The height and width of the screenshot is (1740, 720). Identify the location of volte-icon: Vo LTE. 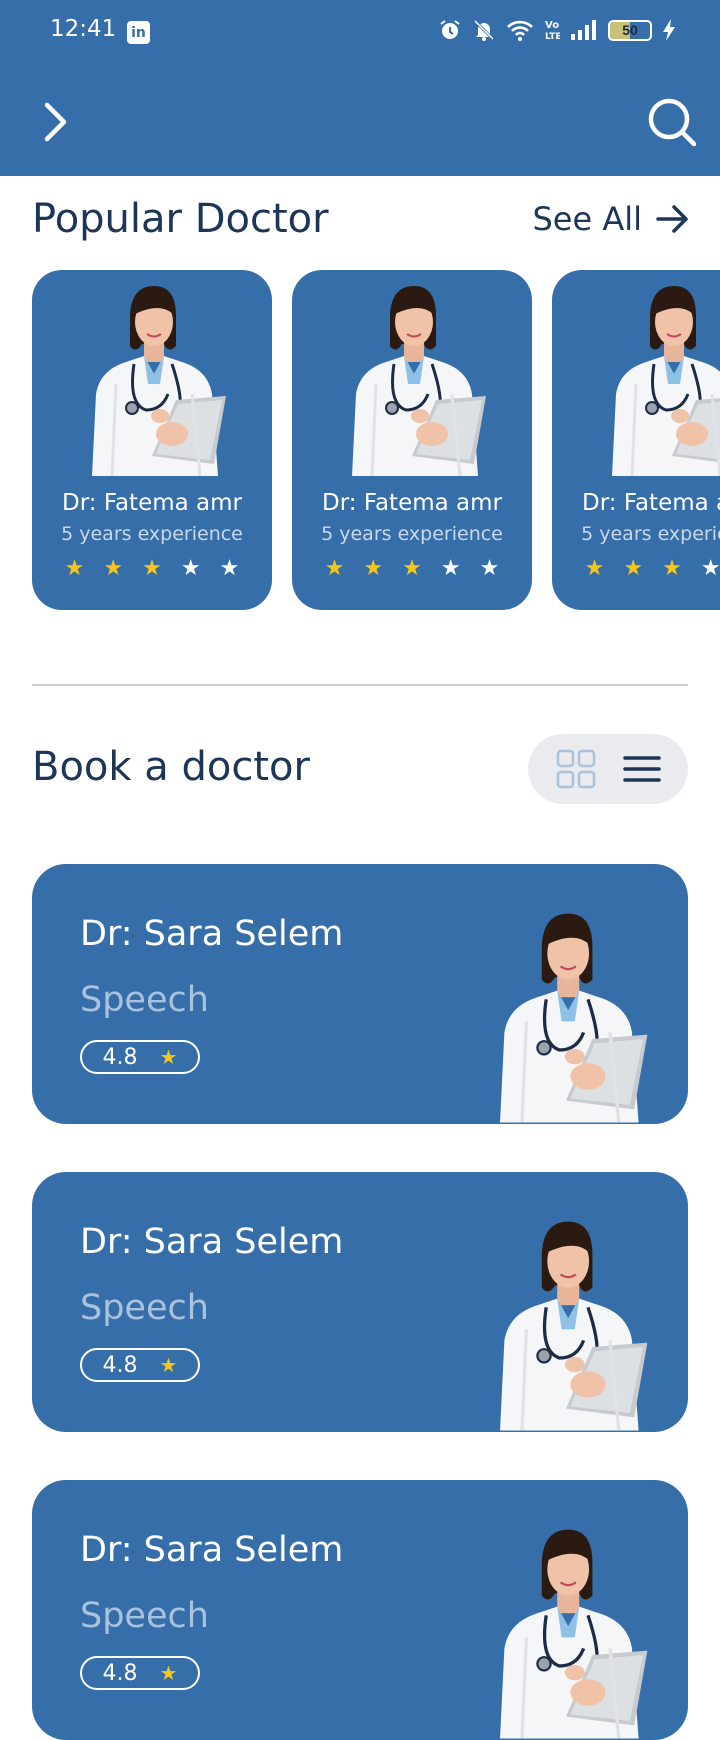
(552, 31).